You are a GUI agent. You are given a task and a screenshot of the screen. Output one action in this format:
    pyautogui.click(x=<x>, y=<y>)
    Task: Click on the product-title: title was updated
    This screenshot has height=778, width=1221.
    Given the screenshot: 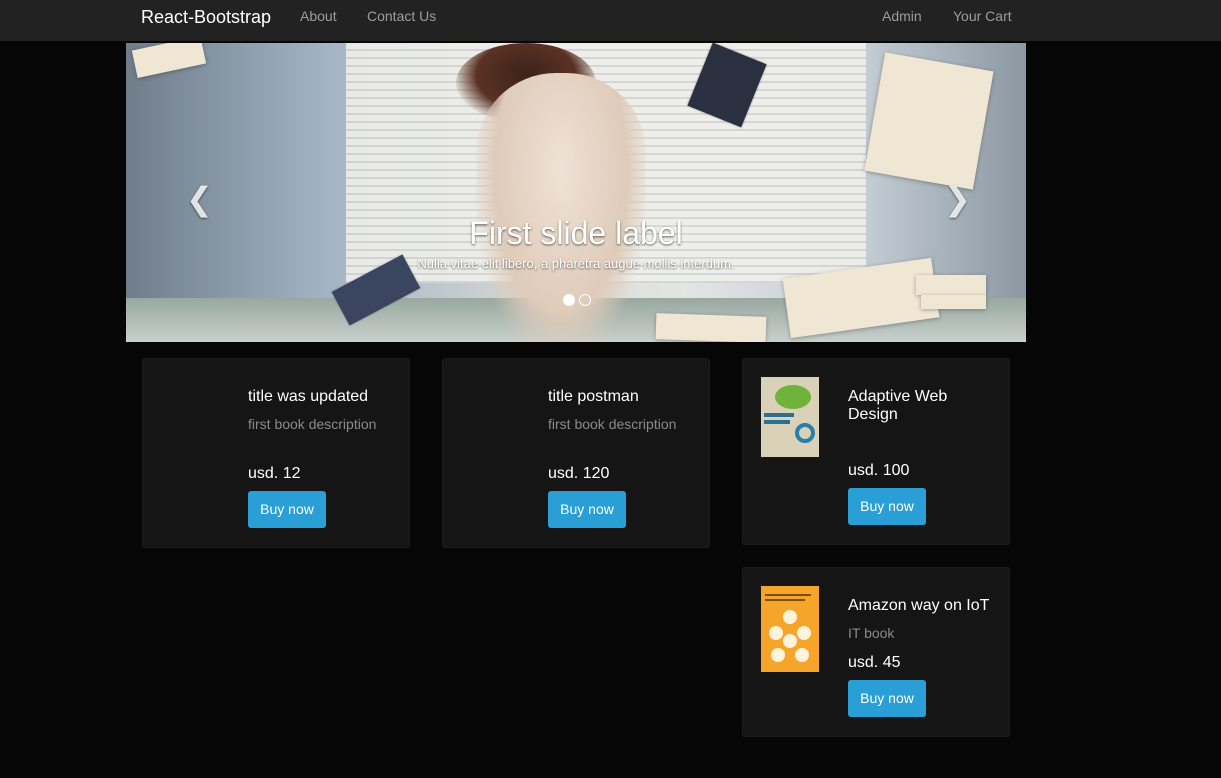 What is the action you would take?
    pyautogui.click(x=308, y=396)
    